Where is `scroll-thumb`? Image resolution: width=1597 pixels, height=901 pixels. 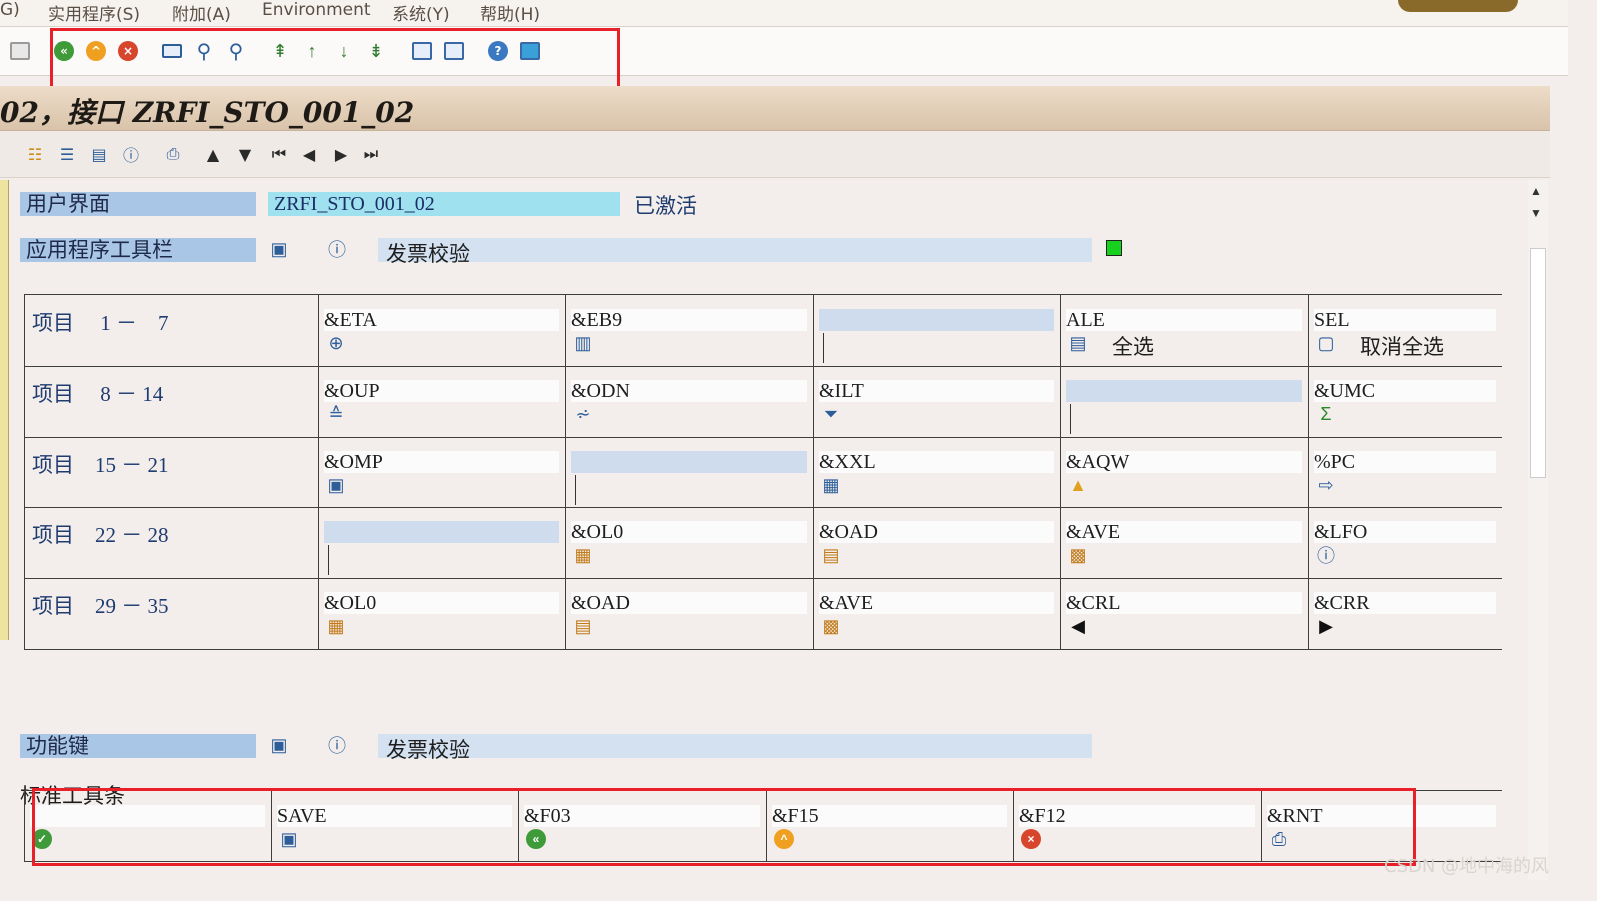 scroll-thumb is located at coordinates (1538, 363).